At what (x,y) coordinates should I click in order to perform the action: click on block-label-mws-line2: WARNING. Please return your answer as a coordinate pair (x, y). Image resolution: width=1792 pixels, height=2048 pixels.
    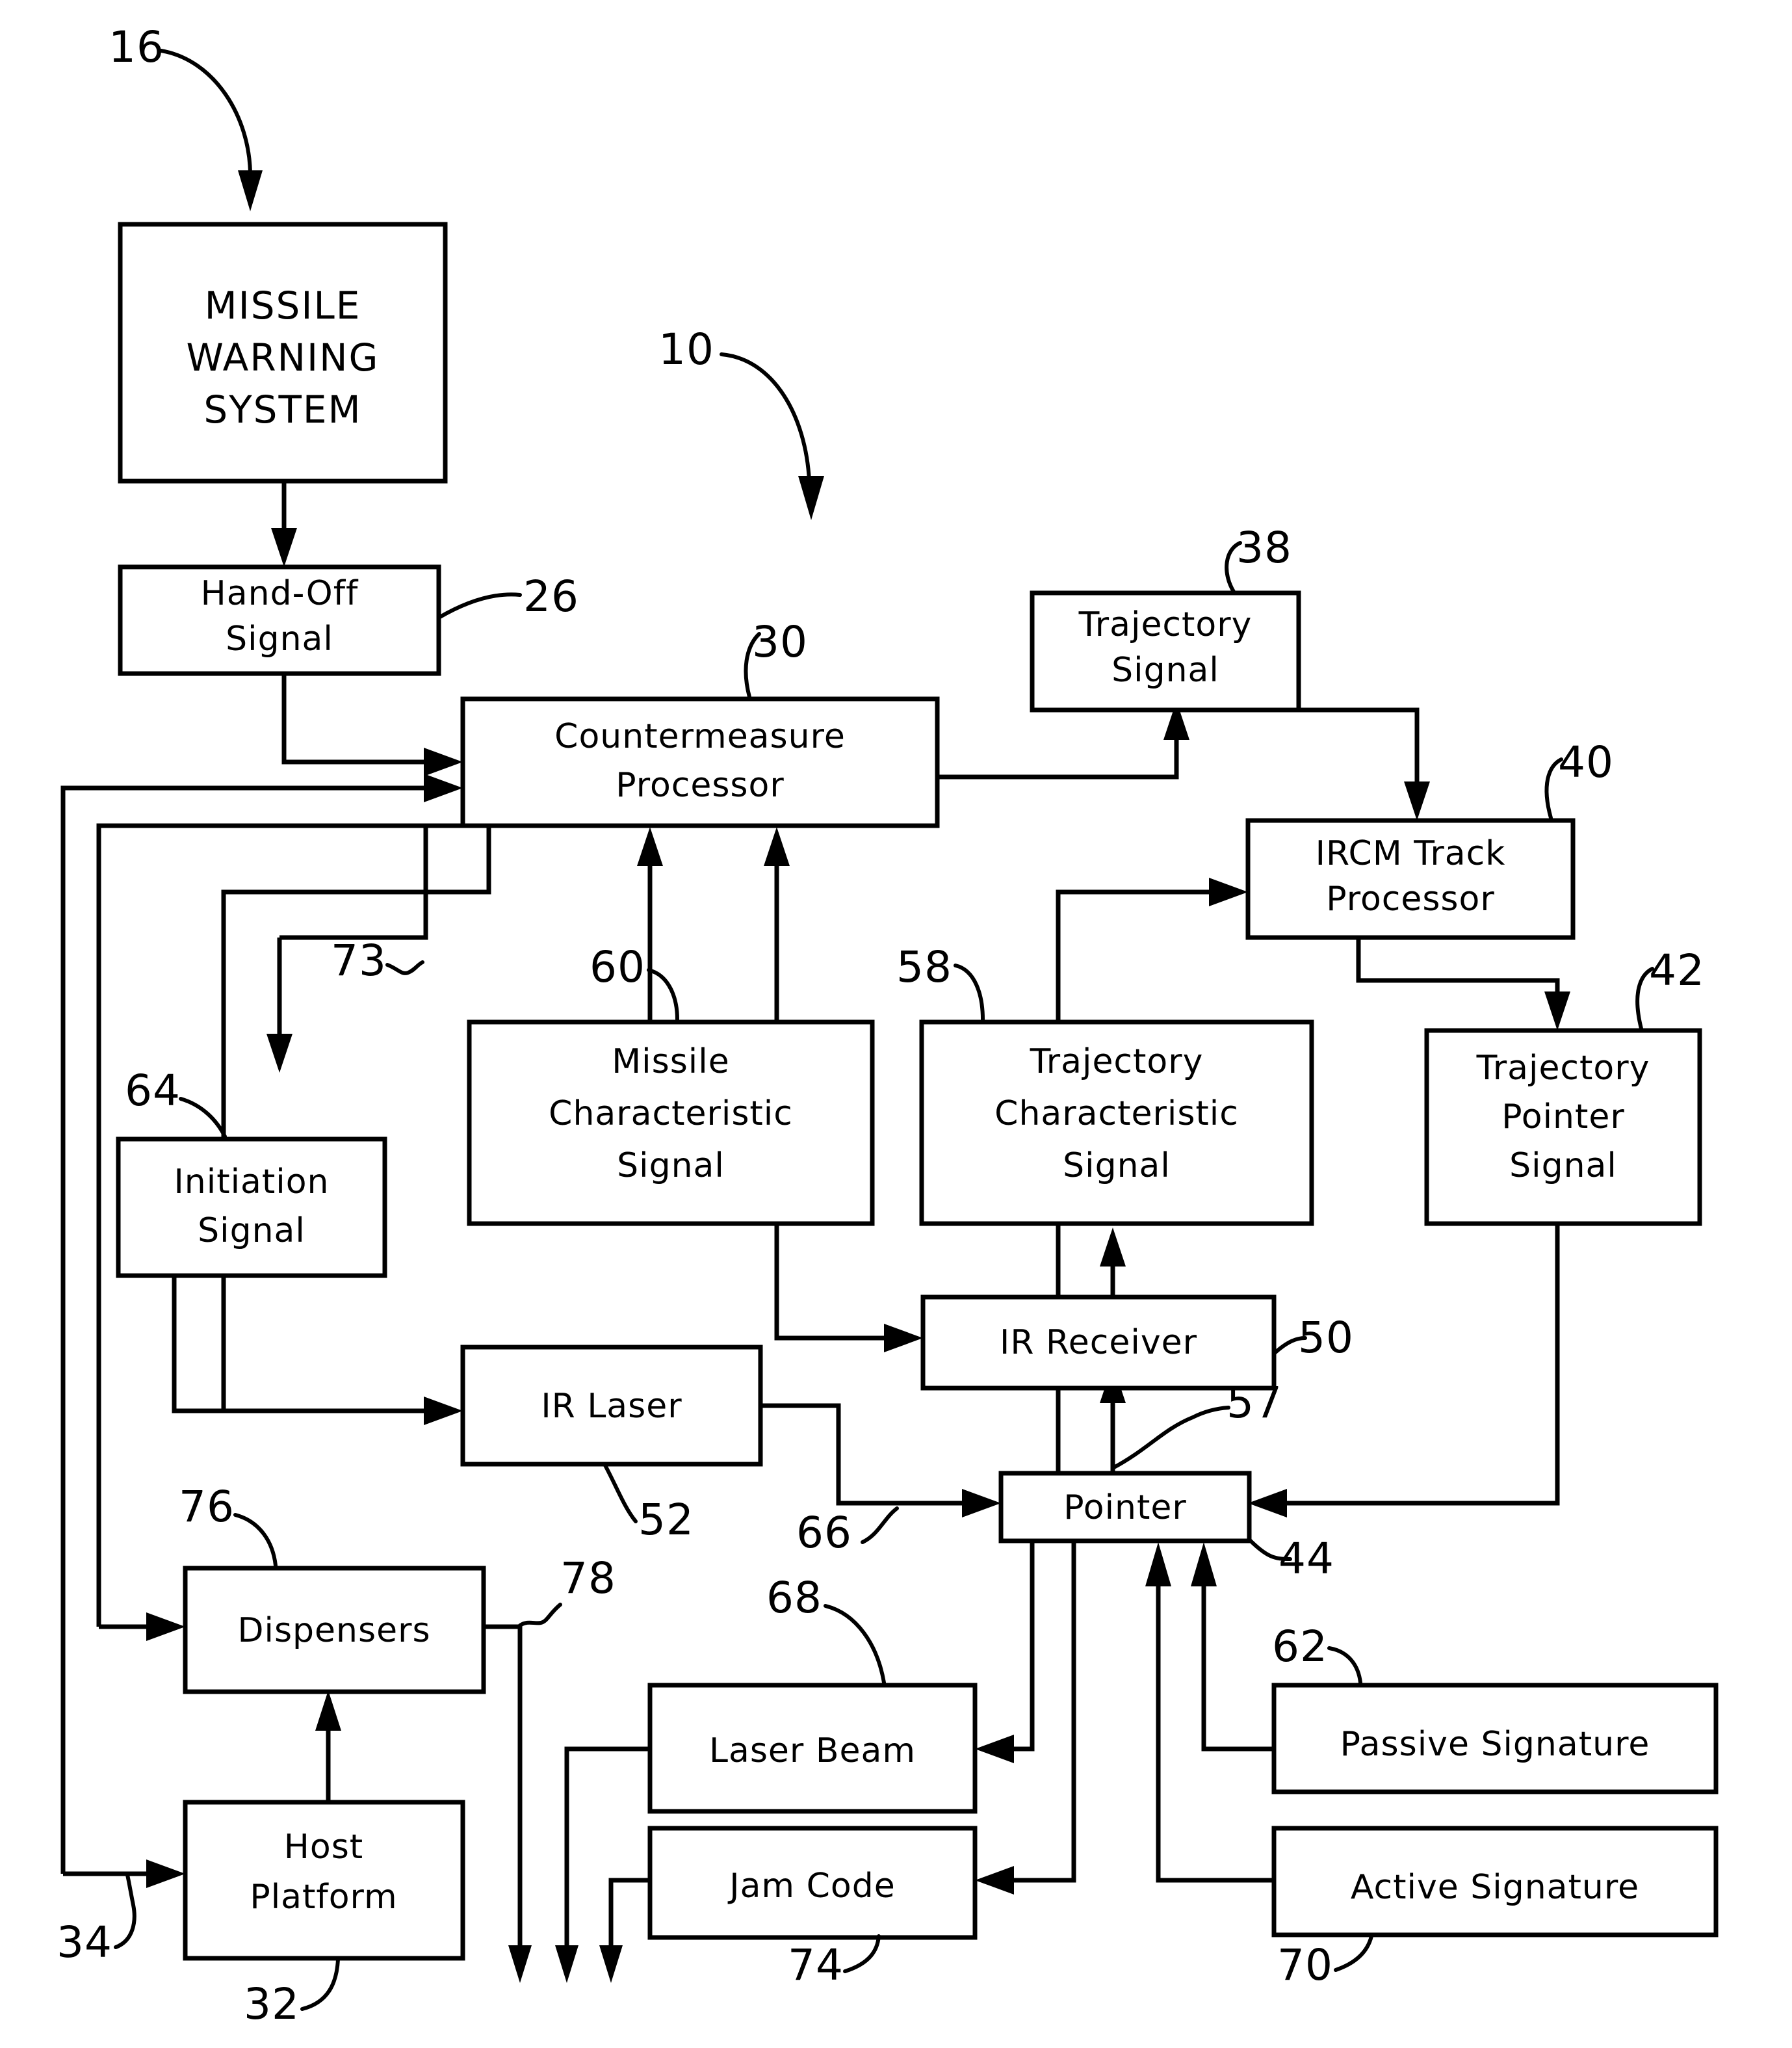
    Looking at the image, I should click on (283, 357).